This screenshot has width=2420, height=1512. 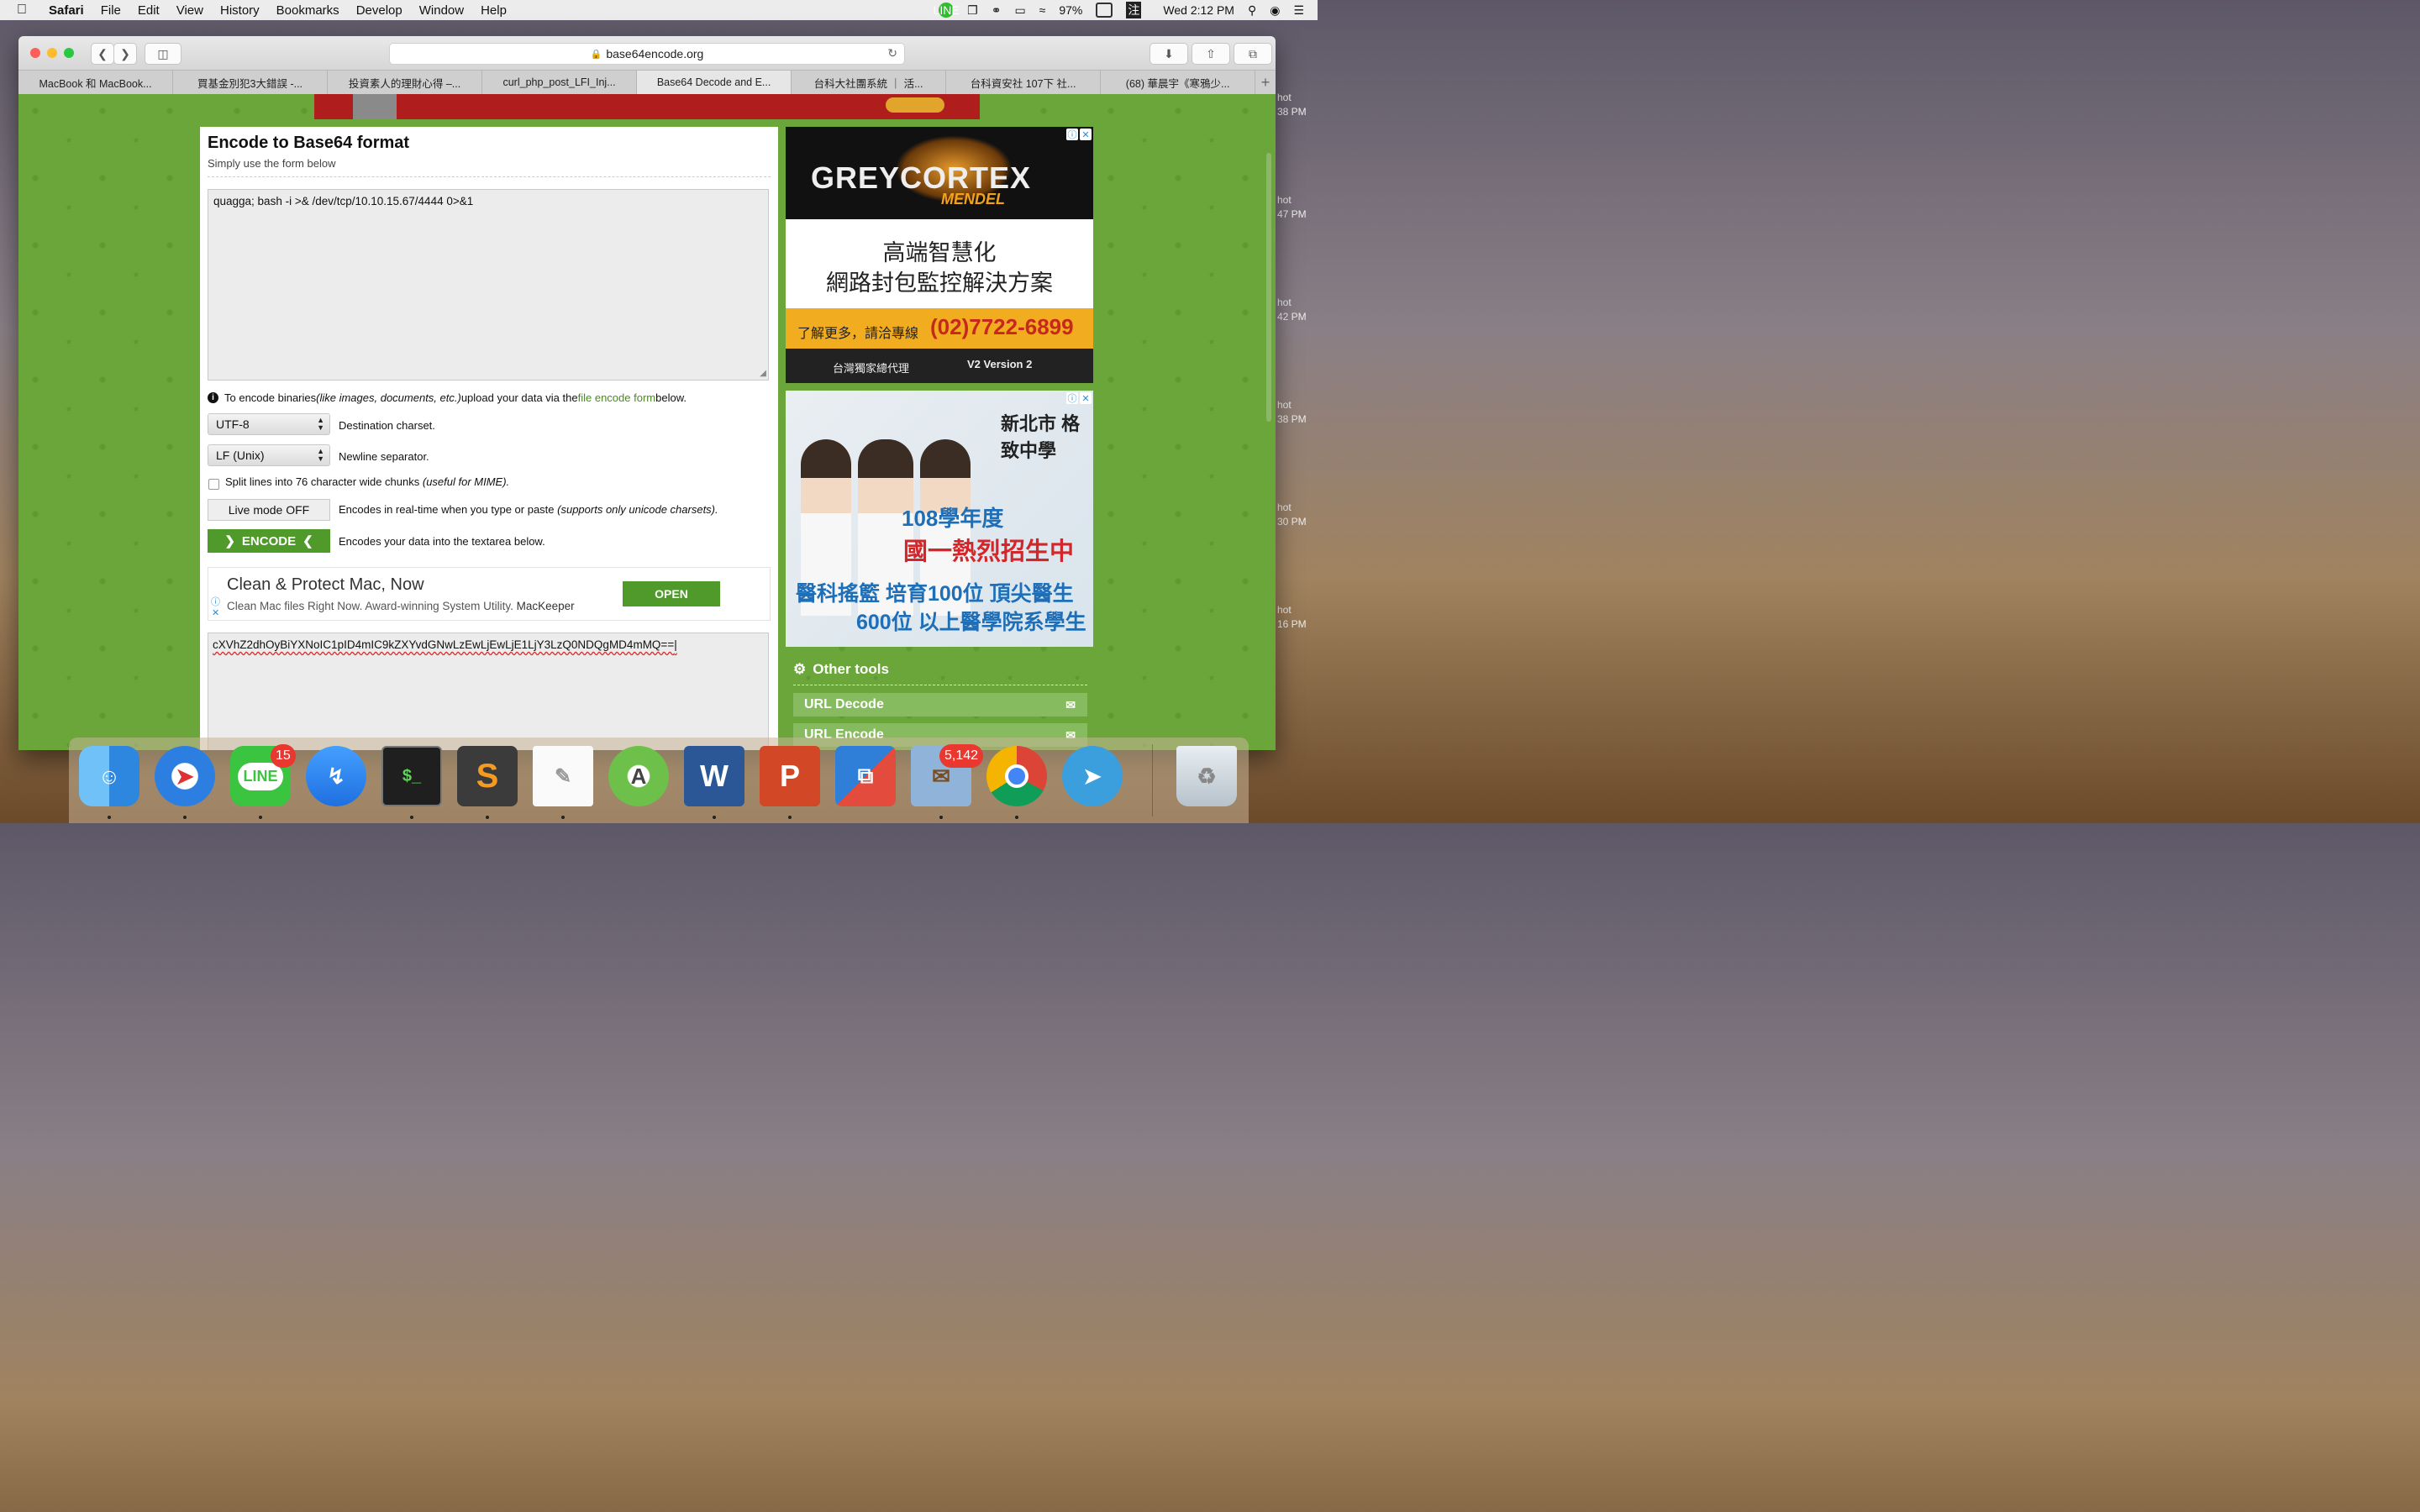 What do you see at coordinates (1206, 776) in the screenshot?
I see `trash-icon: ♻` at bounding box center [1206, 776].